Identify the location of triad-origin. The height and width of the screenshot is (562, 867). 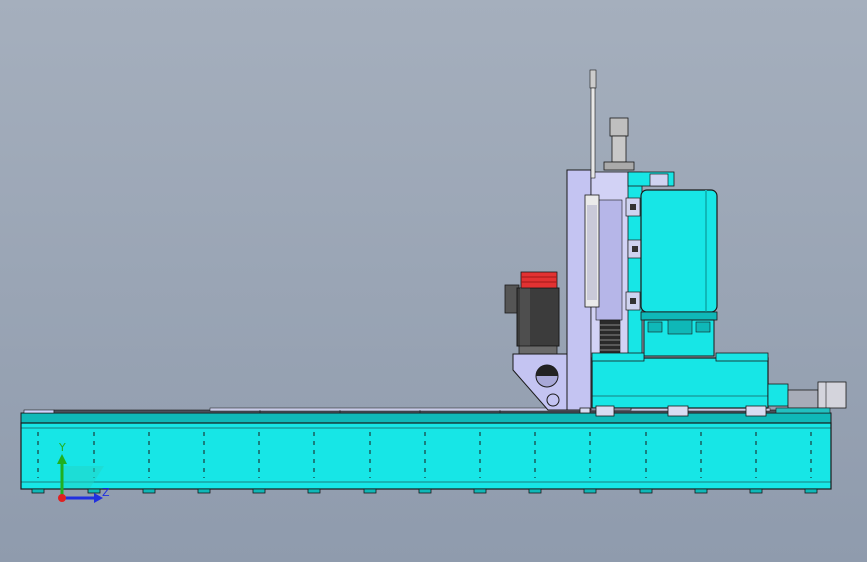
(62, 498).